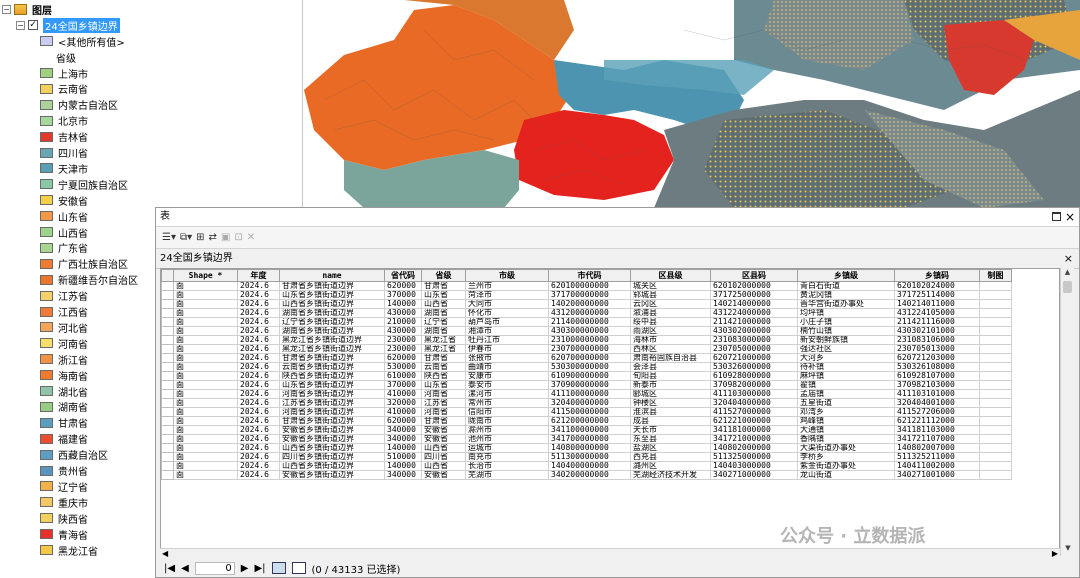 This screenshot has width=1080, height=578. What do you see at coordinates (754, 349) in the screenshot?
I see `table-cell: 230705000000` at bounding box center [754, 349].